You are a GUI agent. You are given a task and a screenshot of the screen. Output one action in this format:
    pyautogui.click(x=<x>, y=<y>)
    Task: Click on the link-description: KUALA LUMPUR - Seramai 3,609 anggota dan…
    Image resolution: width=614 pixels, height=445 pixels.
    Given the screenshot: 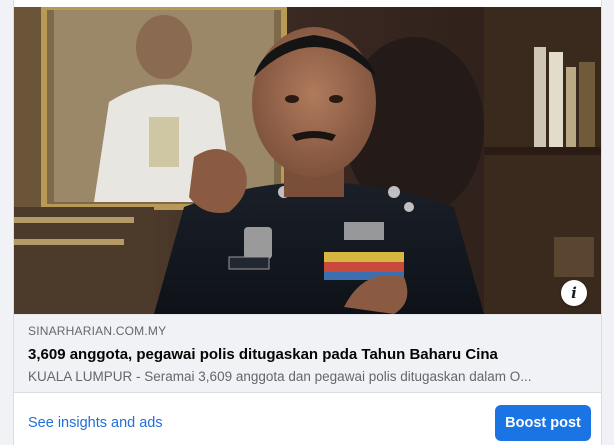 What is the action you would take?
    pyautogui.click(x=280, y=376)
    